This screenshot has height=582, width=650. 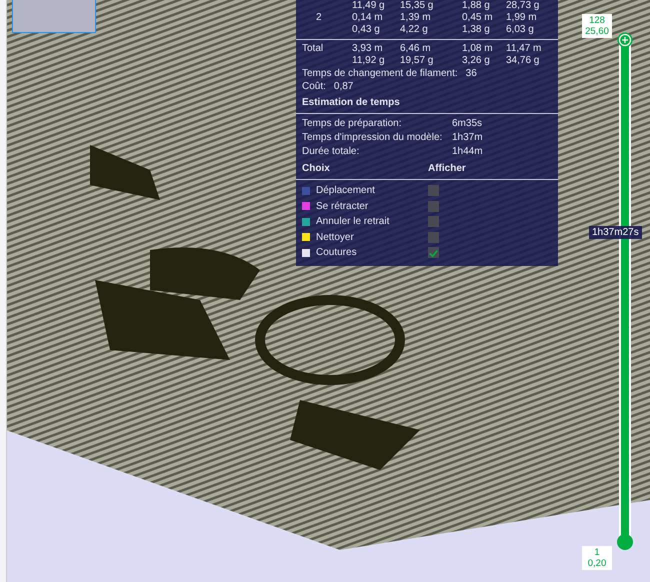 What do you see at coordinates (416, 49) in the screenshot?
I see `table-cell-text: 6,46 m` at bounding box center [416, 49].